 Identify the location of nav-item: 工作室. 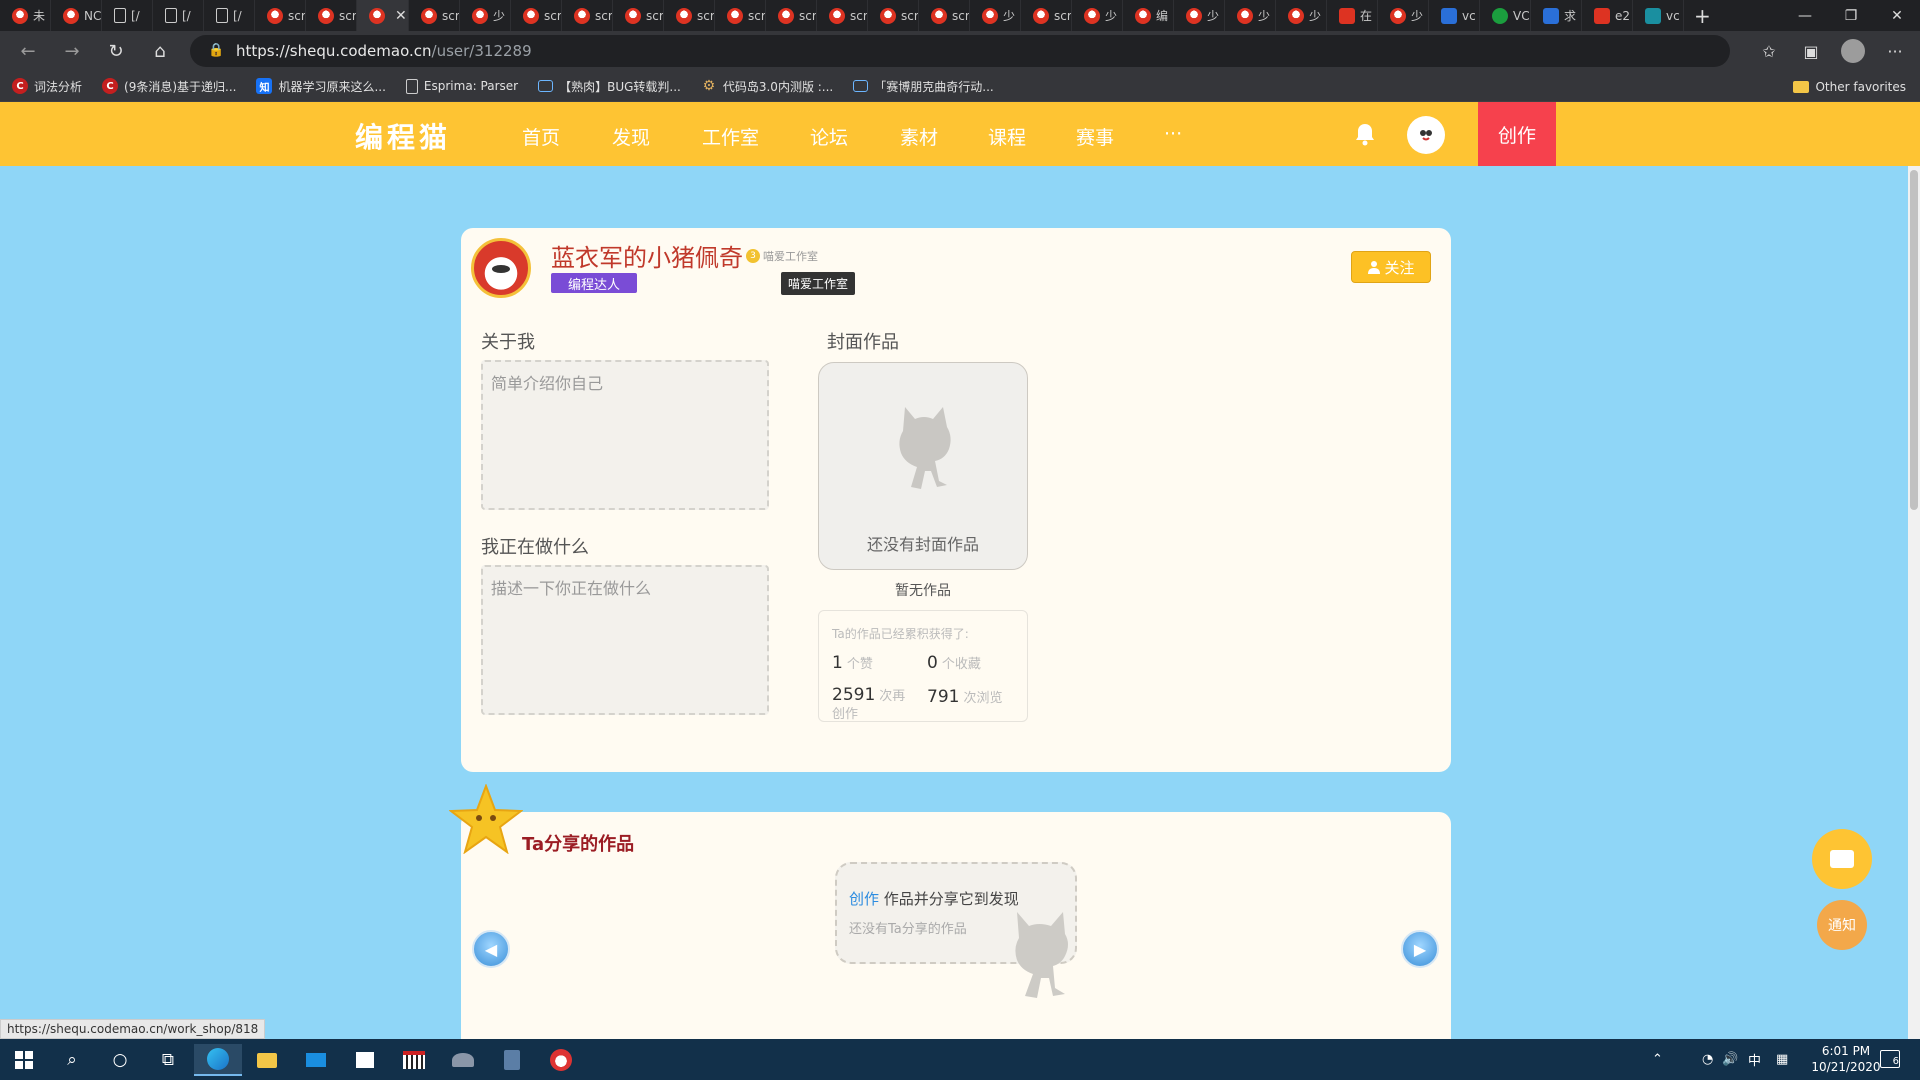
(730, 136).